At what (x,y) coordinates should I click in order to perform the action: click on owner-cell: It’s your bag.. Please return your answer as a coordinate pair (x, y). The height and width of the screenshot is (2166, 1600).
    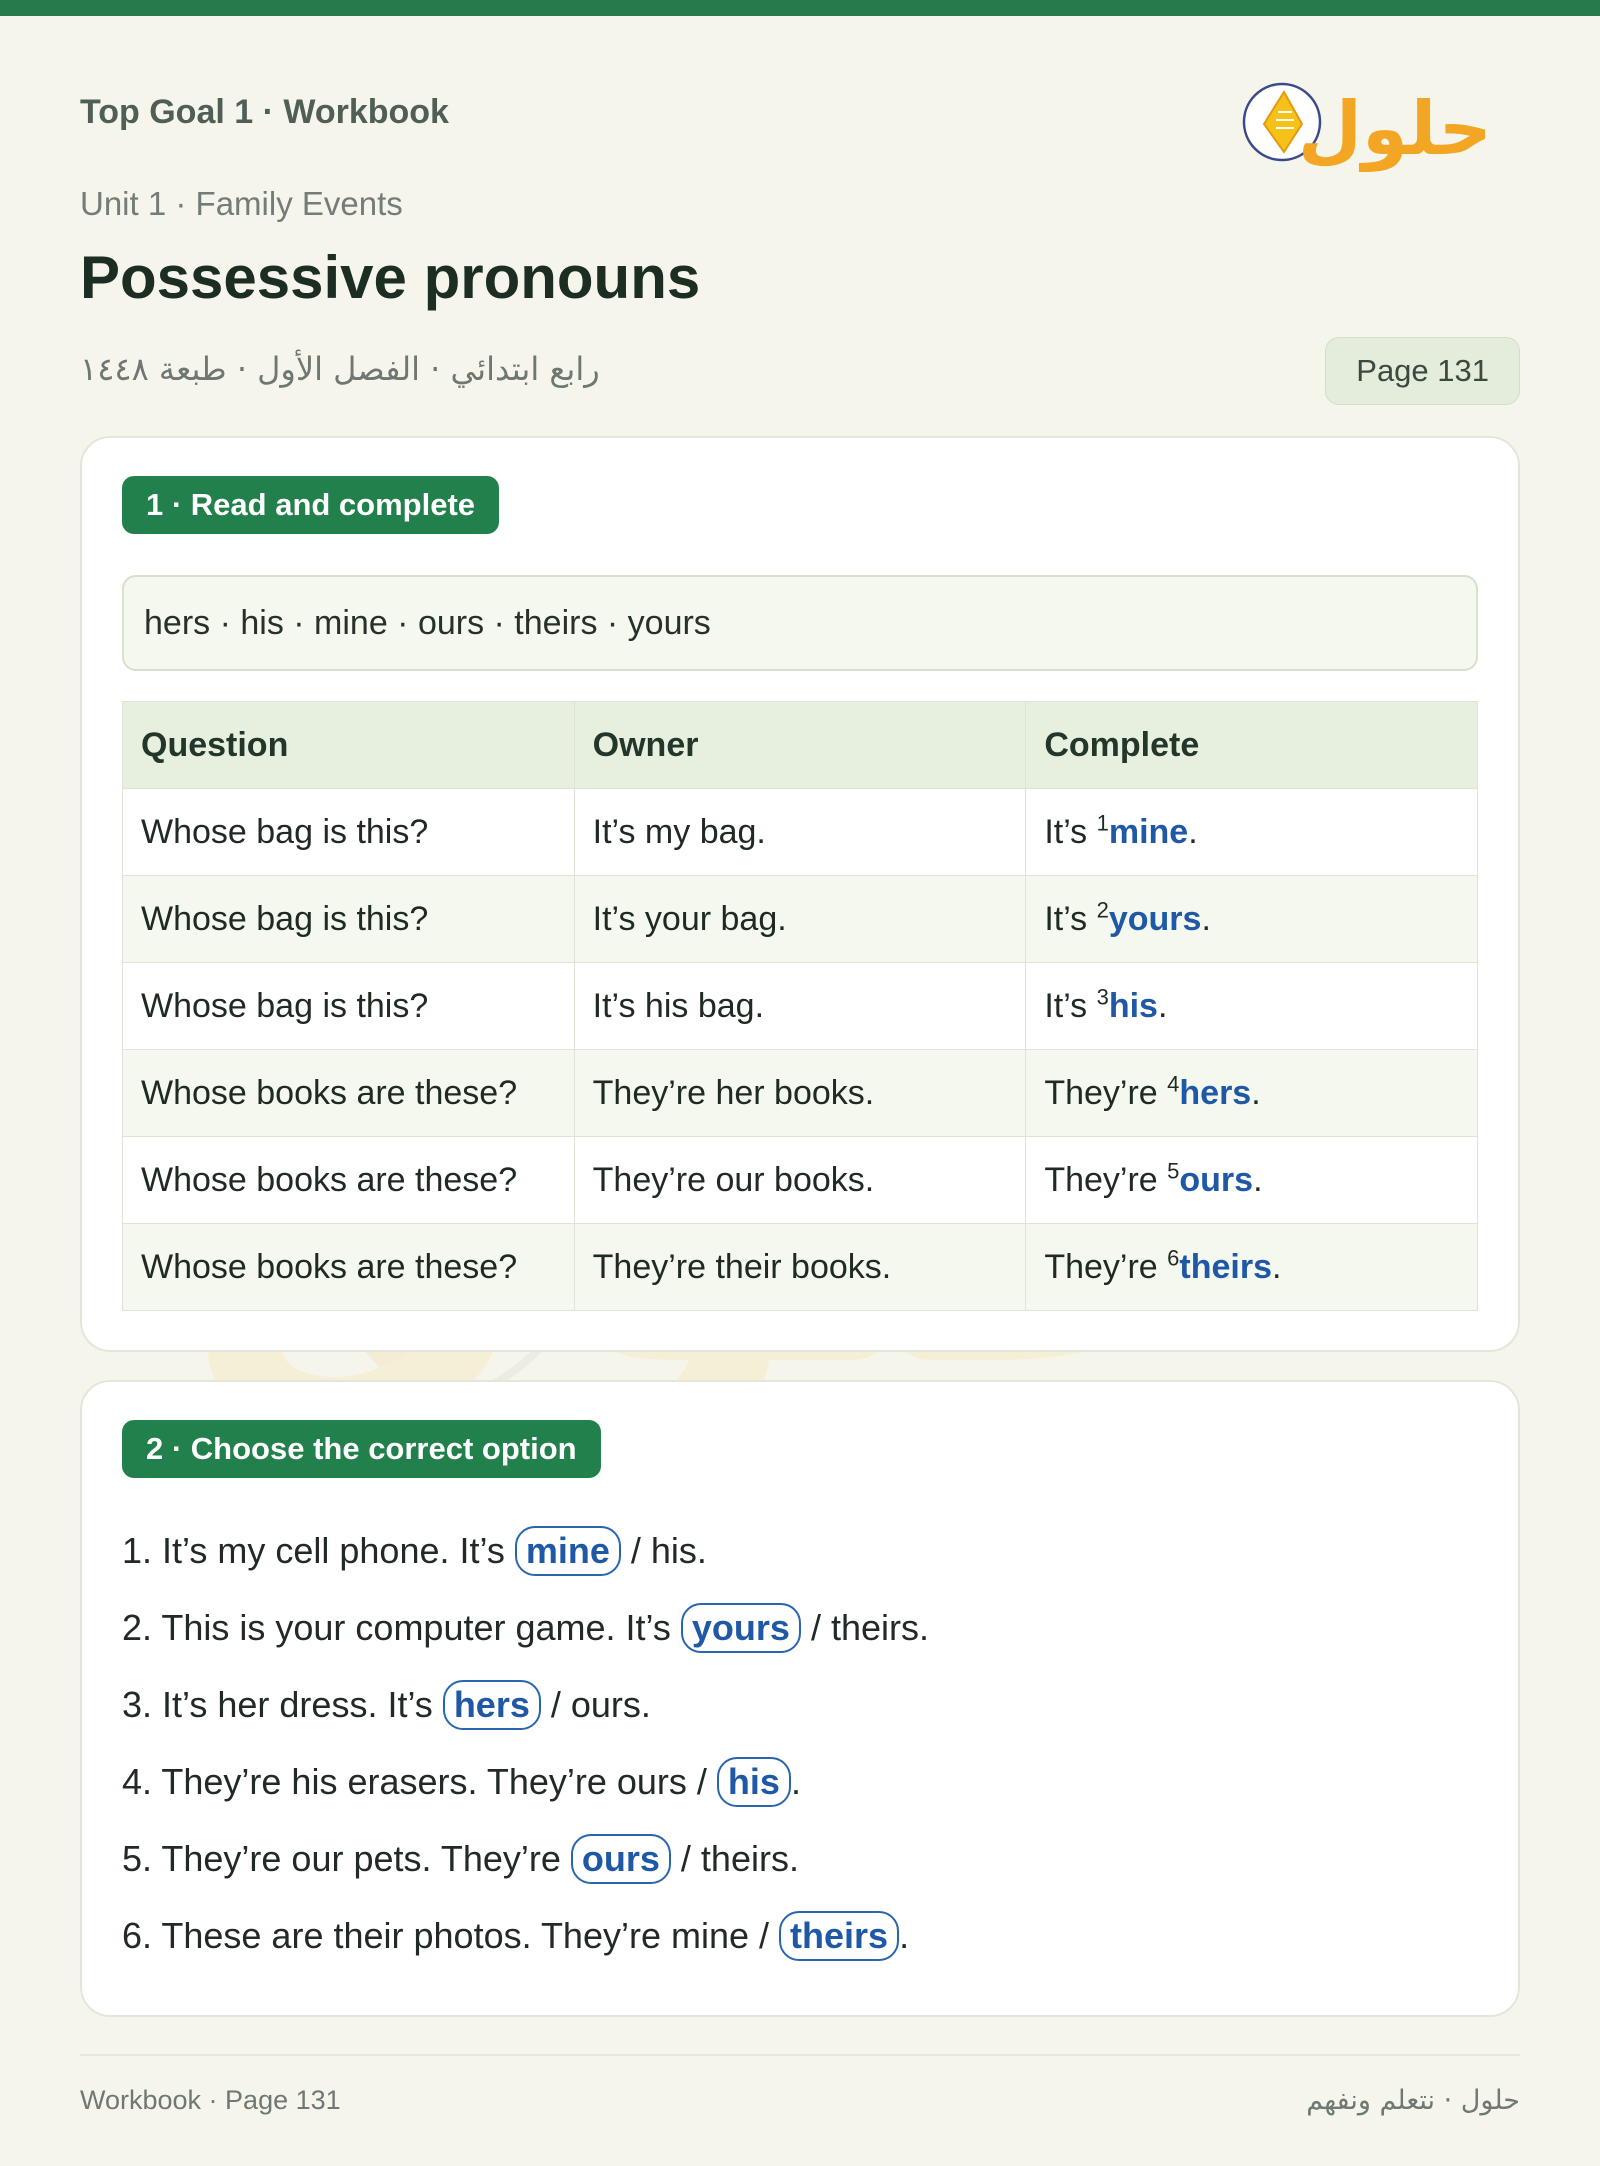
    Looking at the image, I should click on (800, 919).